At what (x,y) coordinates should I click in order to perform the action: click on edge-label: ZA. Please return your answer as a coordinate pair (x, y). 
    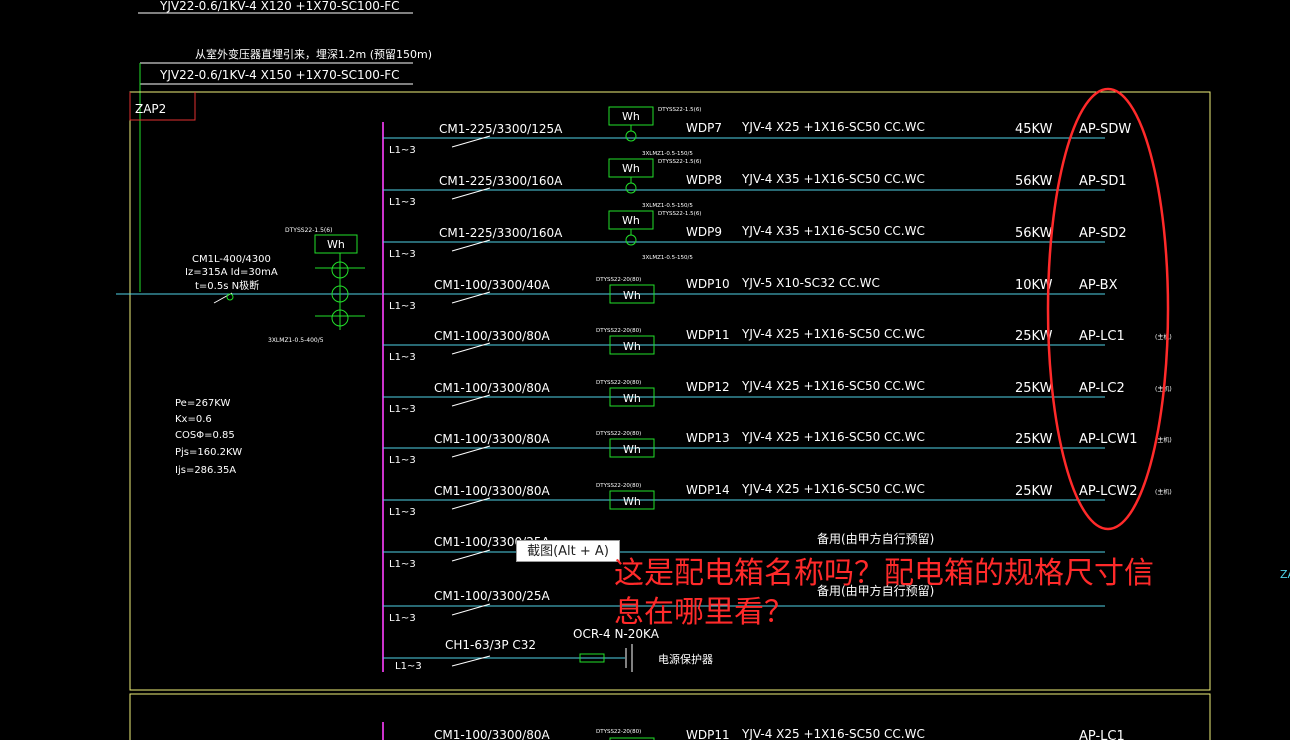
    Looking at the image, I should click on (1285, 574).